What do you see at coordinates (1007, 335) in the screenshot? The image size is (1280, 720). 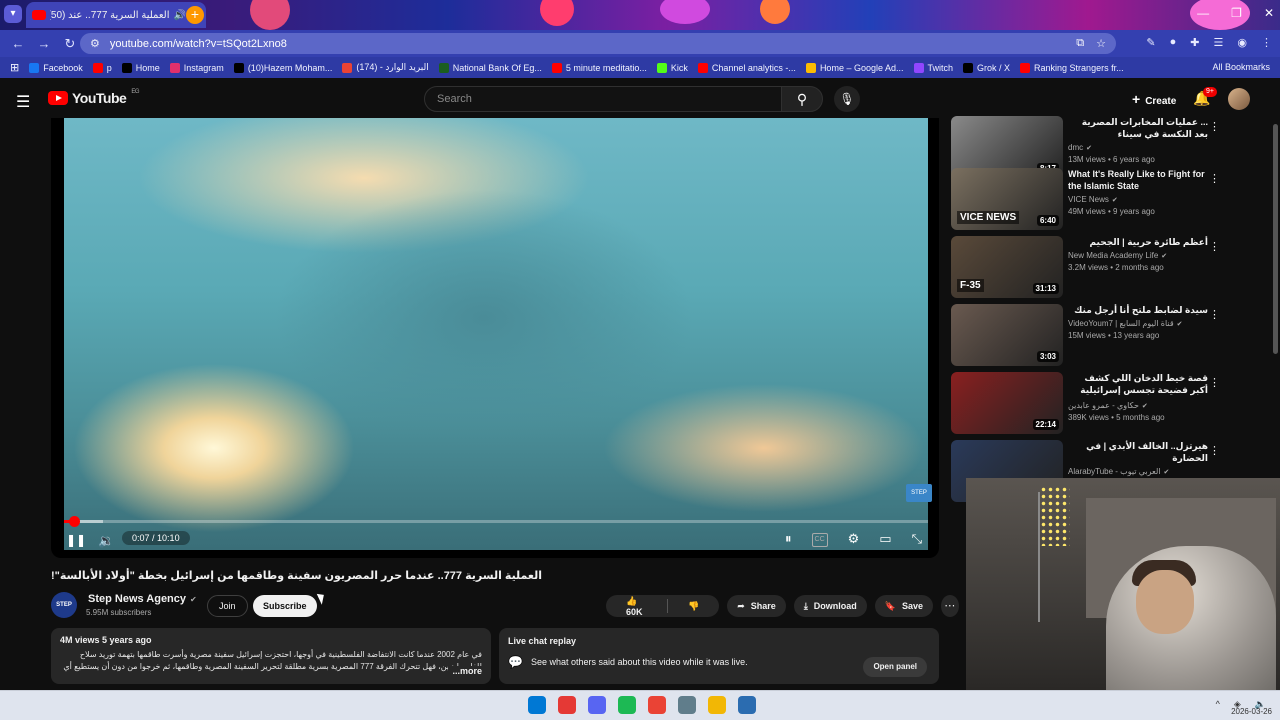 I see `video-thumbnail: 3:03` at bounding box center [1007, 335].